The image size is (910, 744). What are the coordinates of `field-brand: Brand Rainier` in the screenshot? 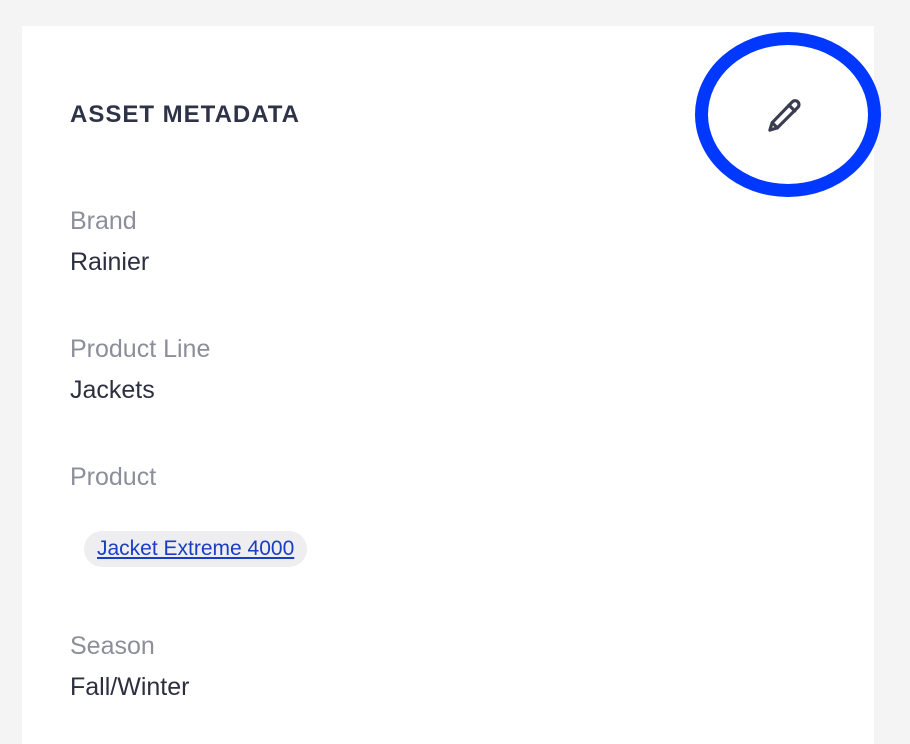 It's located at (109, 241).